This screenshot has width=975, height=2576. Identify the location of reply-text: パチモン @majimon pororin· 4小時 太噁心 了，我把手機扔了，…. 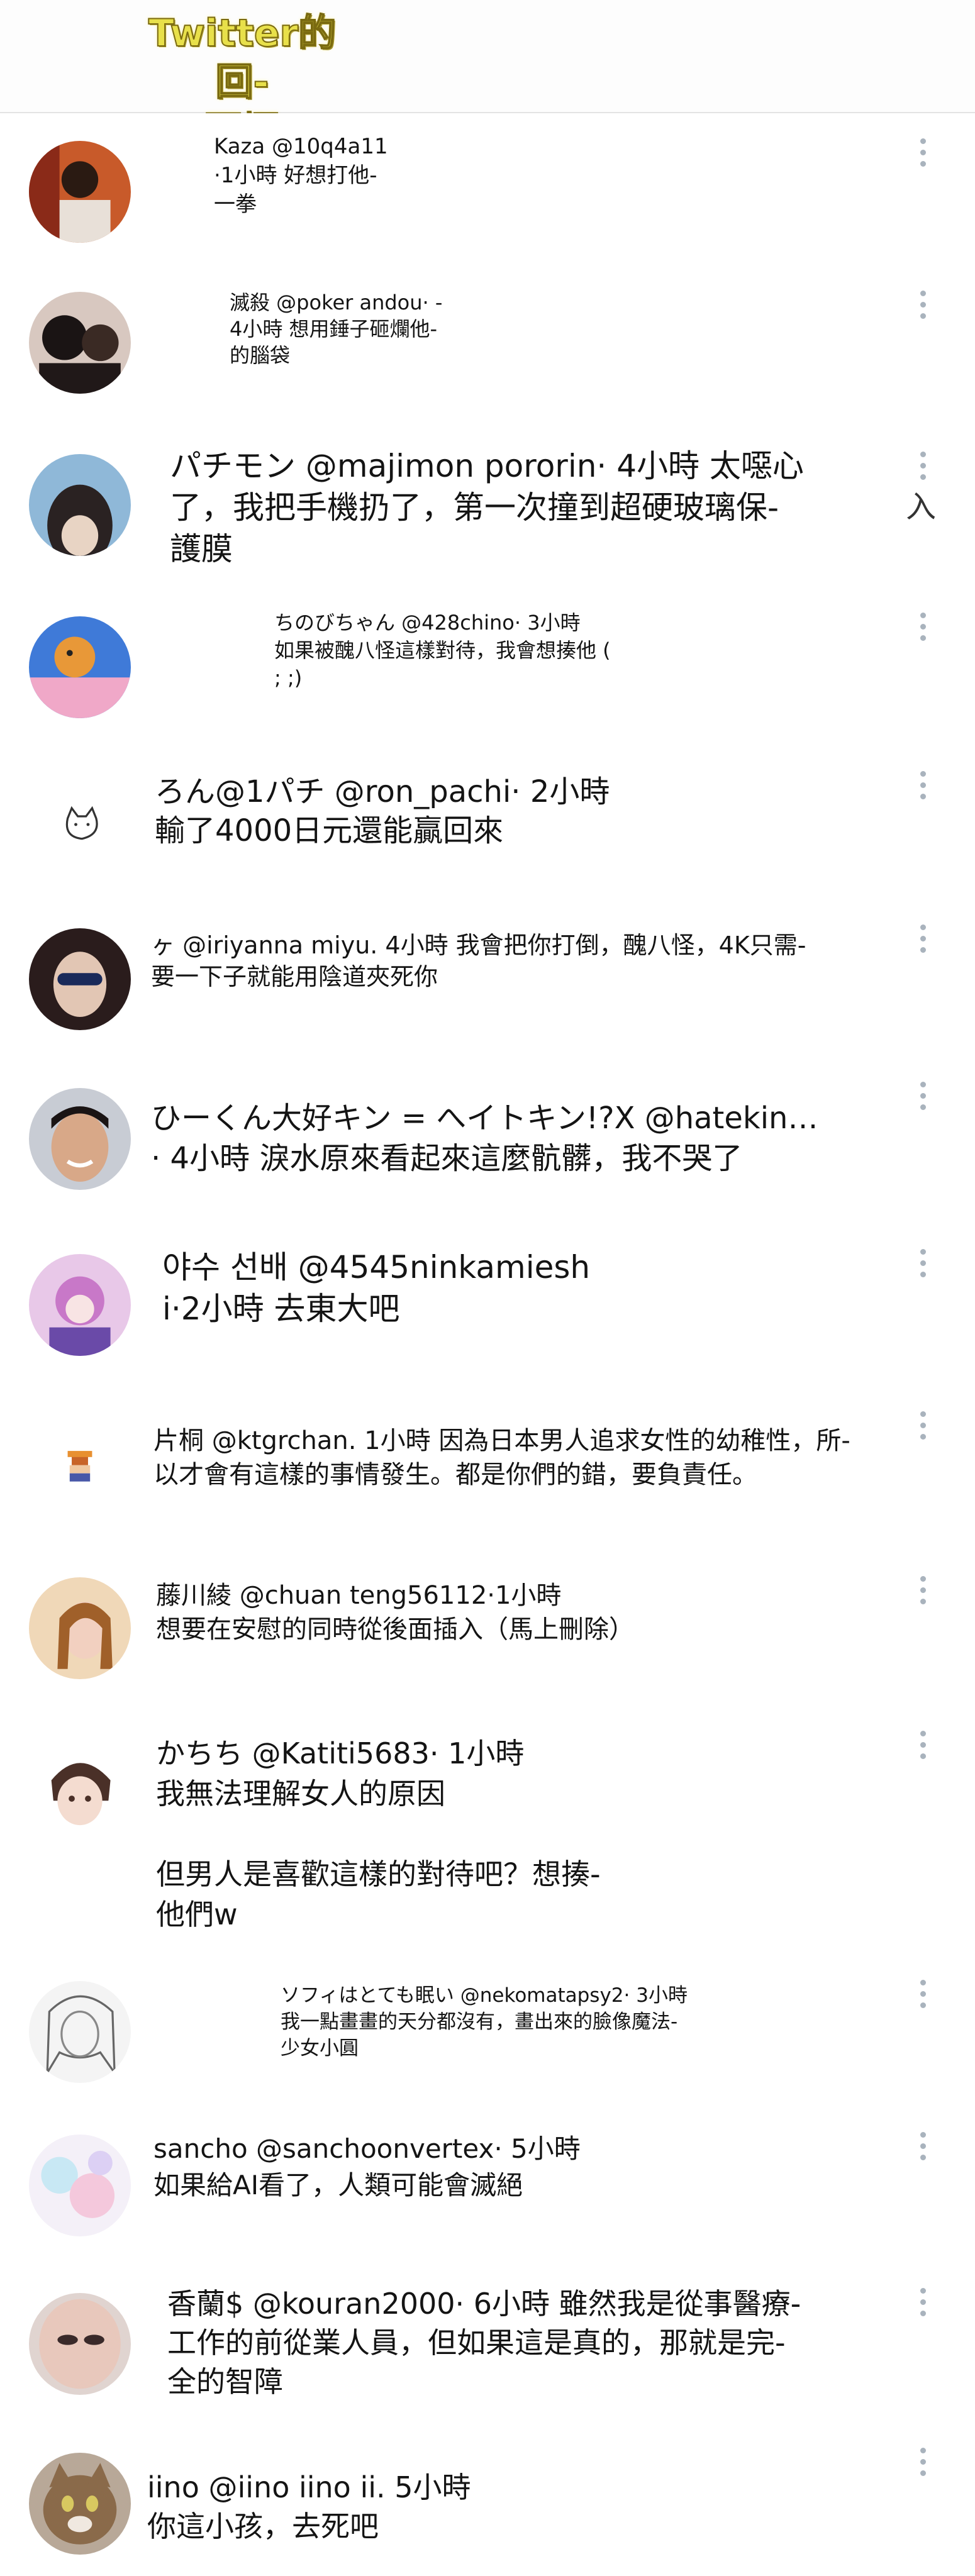
(487, 507).